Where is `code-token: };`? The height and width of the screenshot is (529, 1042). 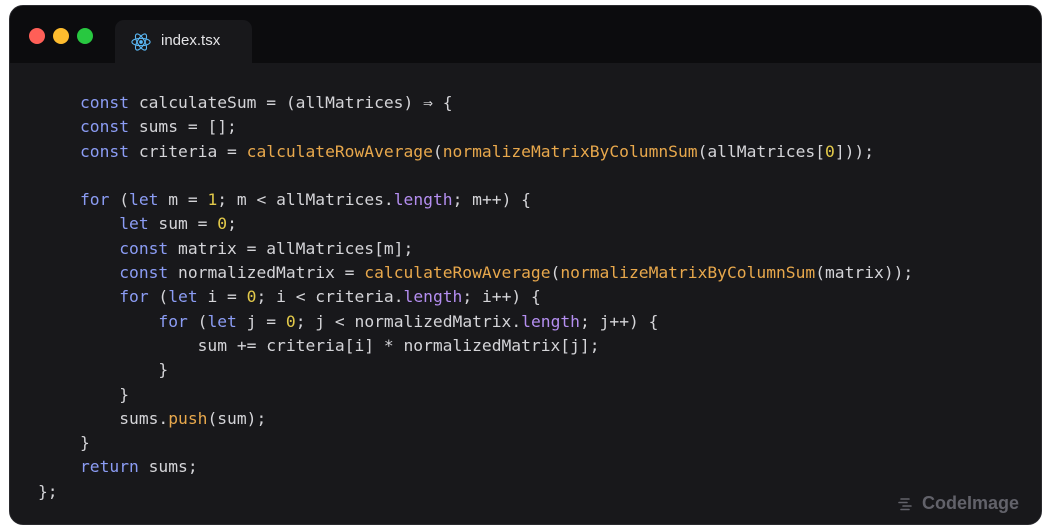 code-token: }; is located at coordinates (48, 491).